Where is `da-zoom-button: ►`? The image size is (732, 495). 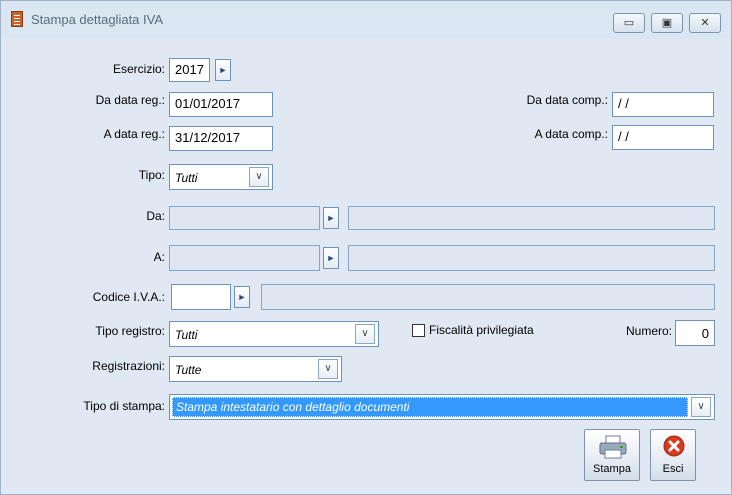
da-zoom-button: ► is located at coordinates (331, 218).